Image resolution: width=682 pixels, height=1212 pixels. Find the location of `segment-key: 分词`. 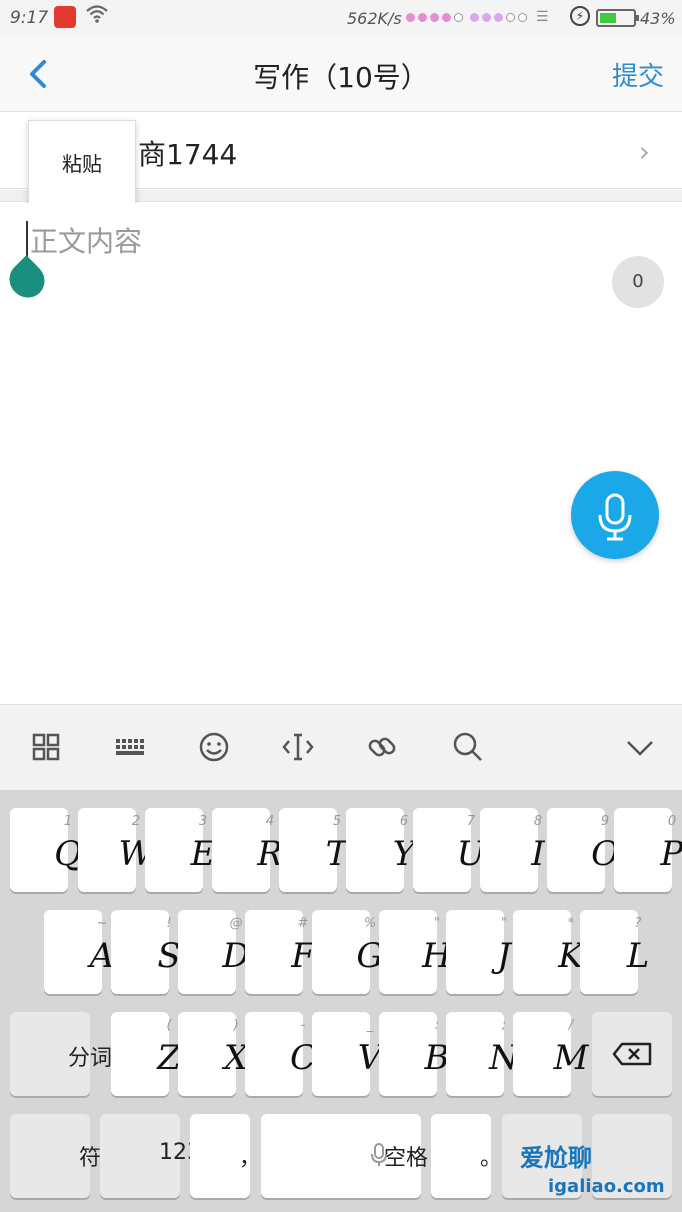

segment-key: 分词 is located at coordinates (61, 1054).